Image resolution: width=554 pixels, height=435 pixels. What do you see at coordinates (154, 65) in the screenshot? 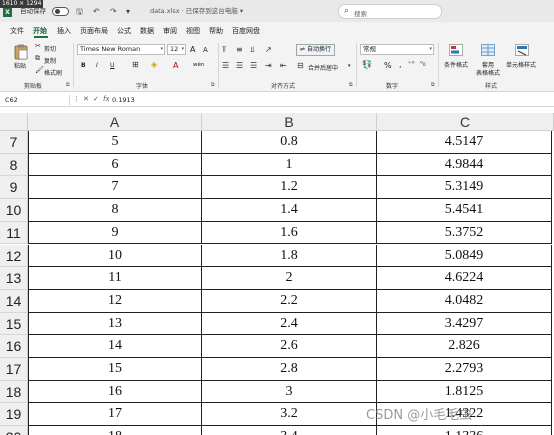
I see `fill-color-icon: ◈` at bounding box center [154, 65].